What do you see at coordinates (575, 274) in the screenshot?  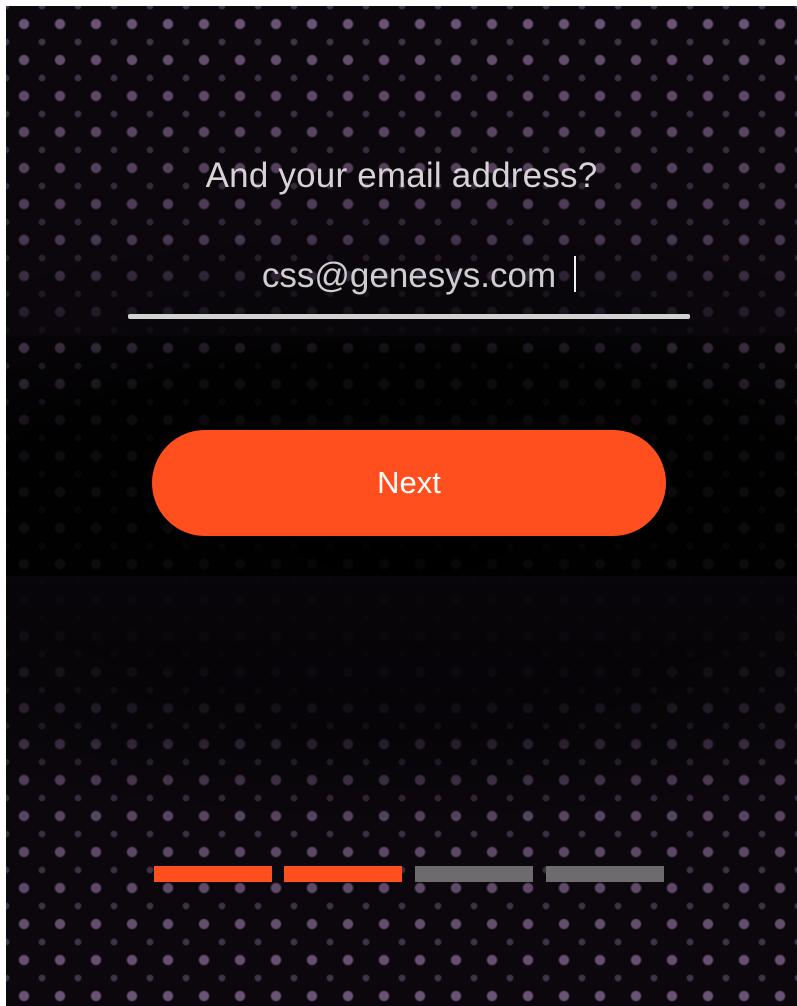 I see `text-cursor` at bounding box center [575, 274].